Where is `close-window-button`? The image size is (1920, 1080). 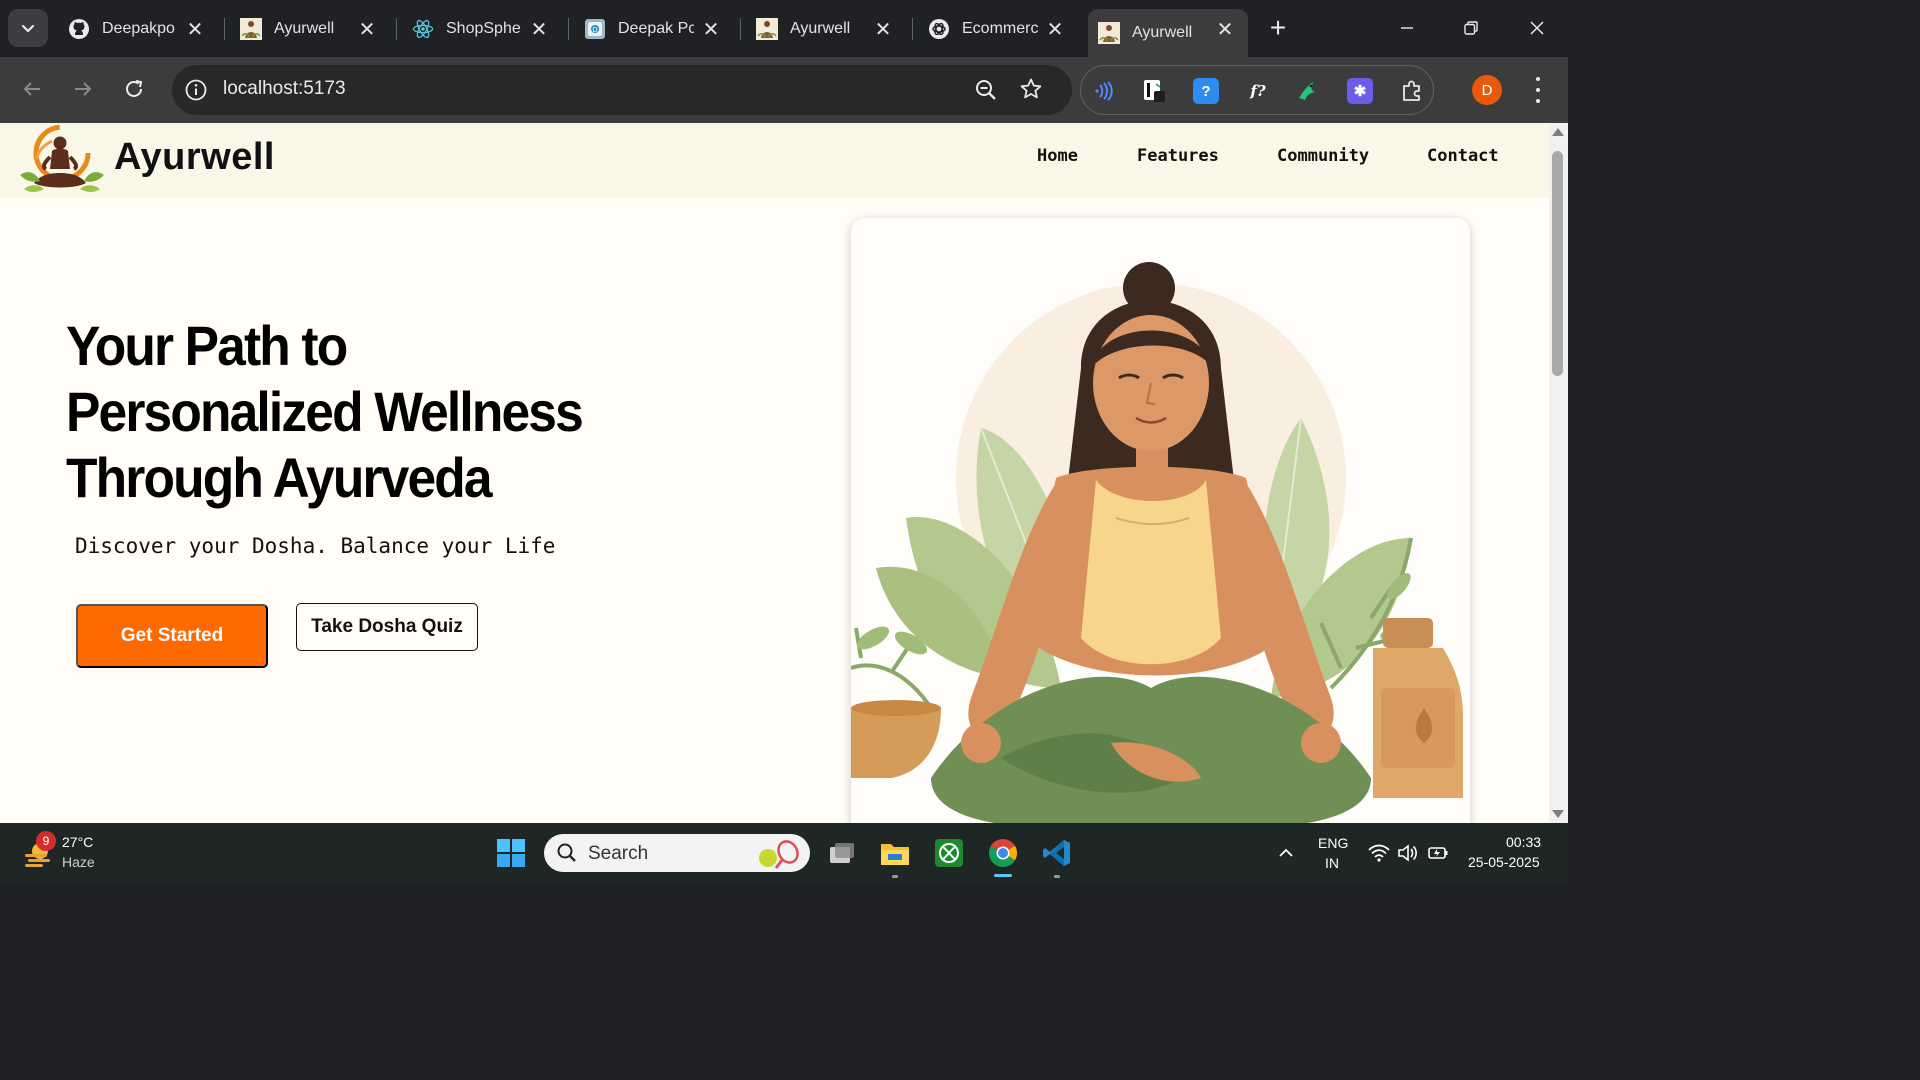 close-window-button is located at coordinates (1537, 28).